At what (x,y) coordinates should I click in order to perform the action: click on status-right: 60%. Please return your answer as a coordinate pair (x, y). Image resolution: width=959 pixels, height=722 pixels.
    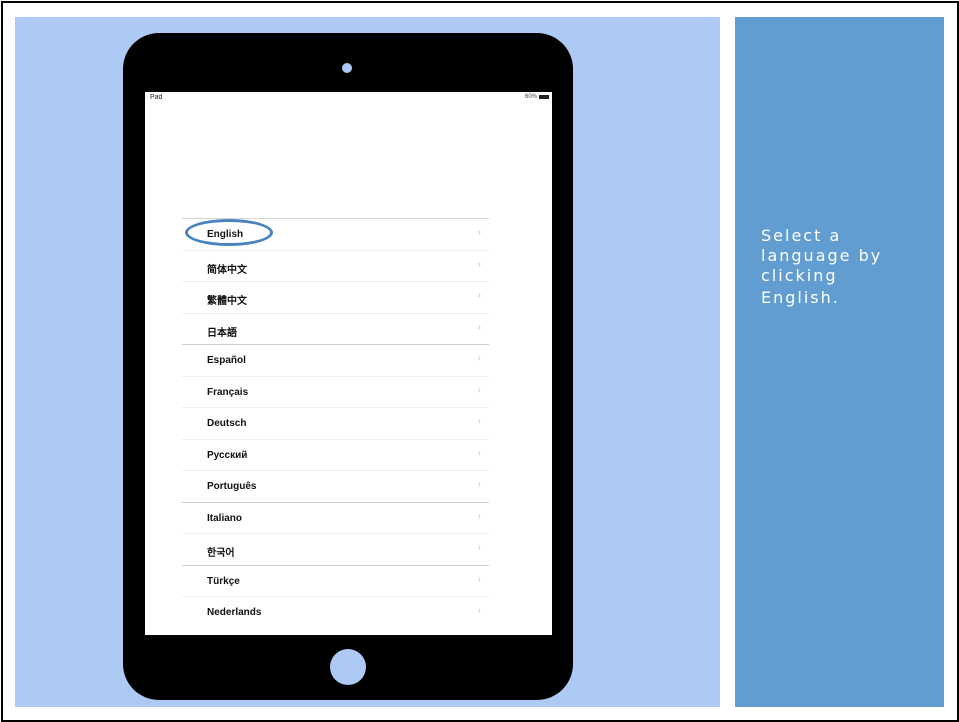
    Looking at the image, I should click on (537, 97).